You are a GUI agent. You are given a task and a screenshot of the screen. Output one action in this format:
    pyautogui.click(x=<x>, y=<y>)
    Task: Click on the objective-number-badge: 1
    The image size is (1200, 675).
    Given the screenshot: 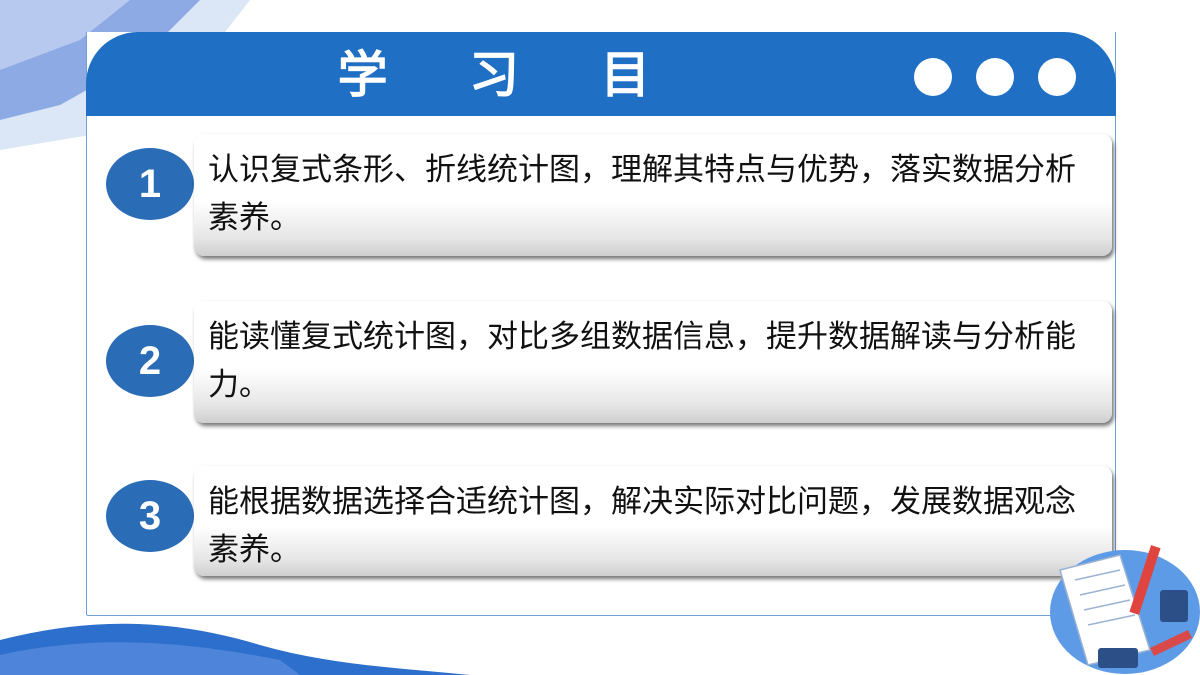 What is the action you would take?
    pyautogui.click(x=150, y=184)
    